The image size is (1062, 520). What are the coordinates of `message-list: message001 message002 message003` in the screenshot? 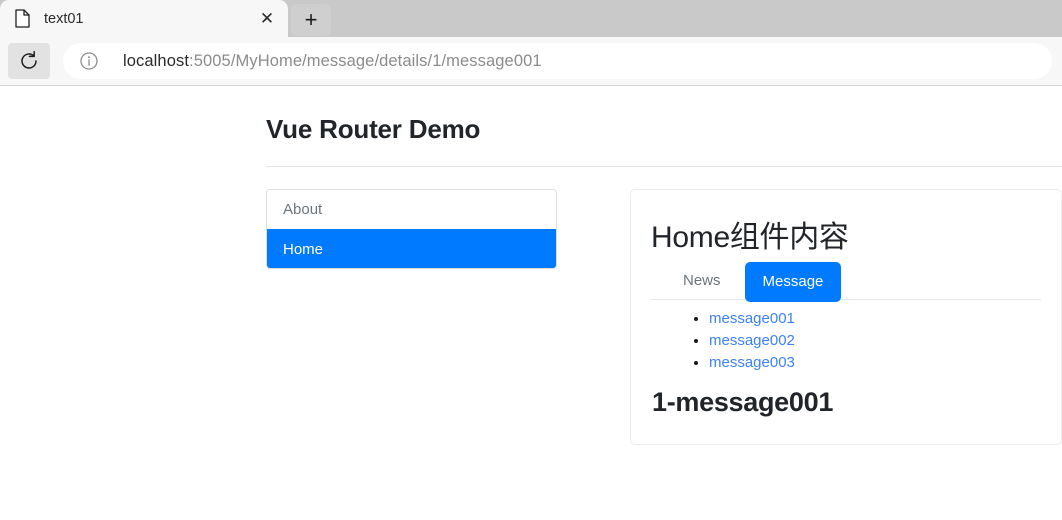 It's located at (846, 340).